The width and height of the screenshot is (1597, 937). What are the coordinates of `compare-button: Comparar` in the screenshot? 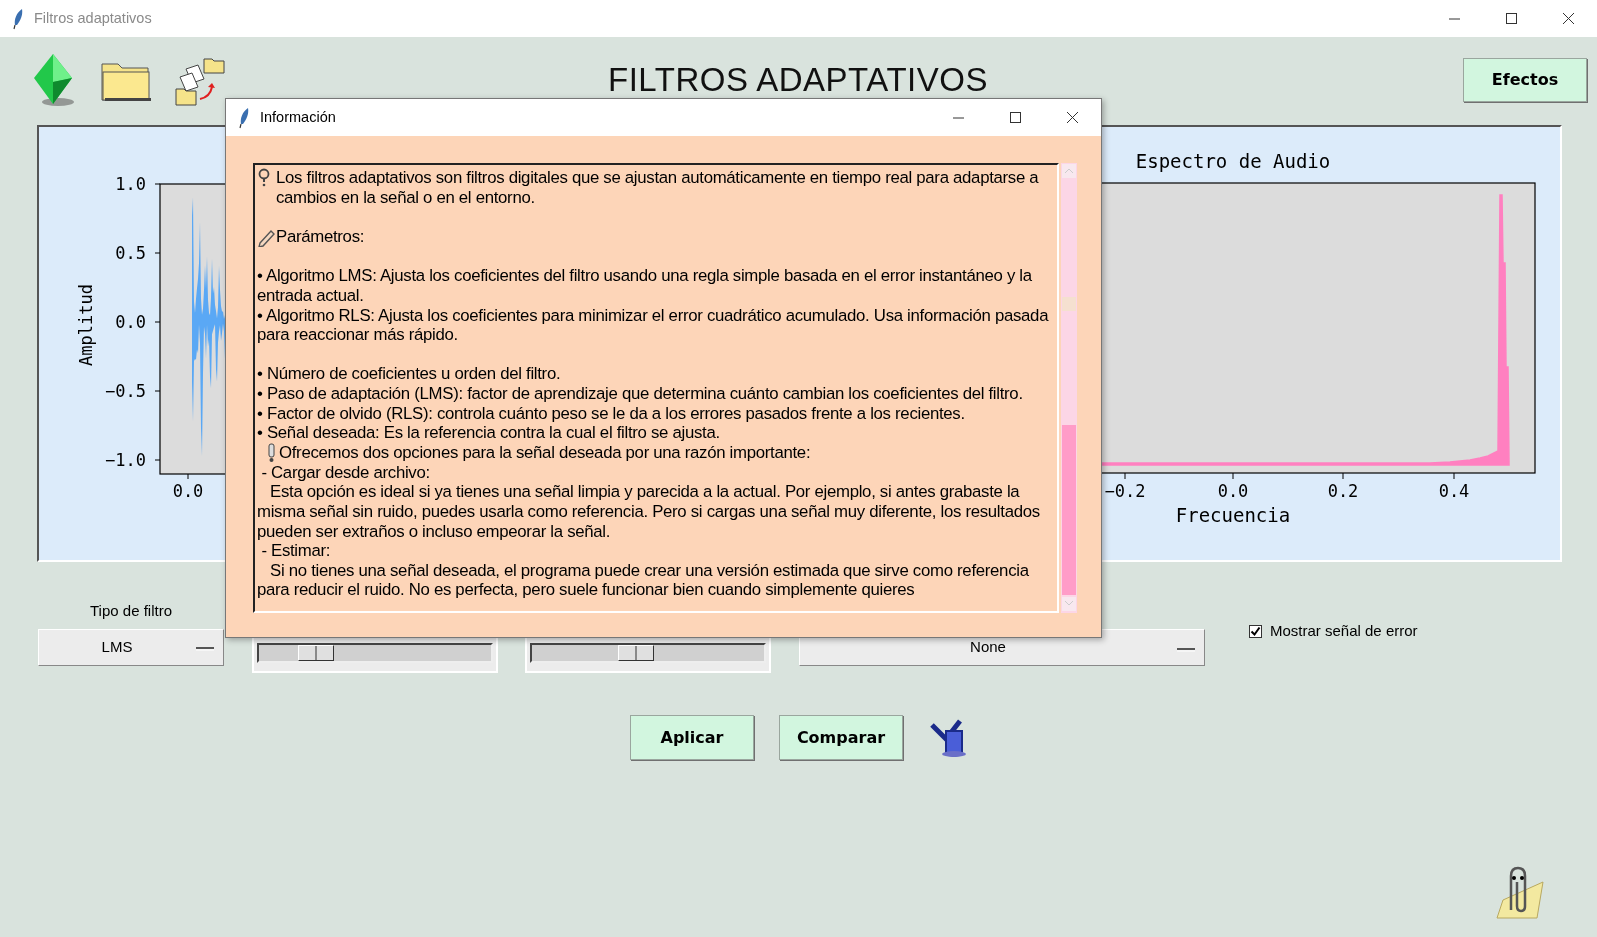 It's located at (841, 737).